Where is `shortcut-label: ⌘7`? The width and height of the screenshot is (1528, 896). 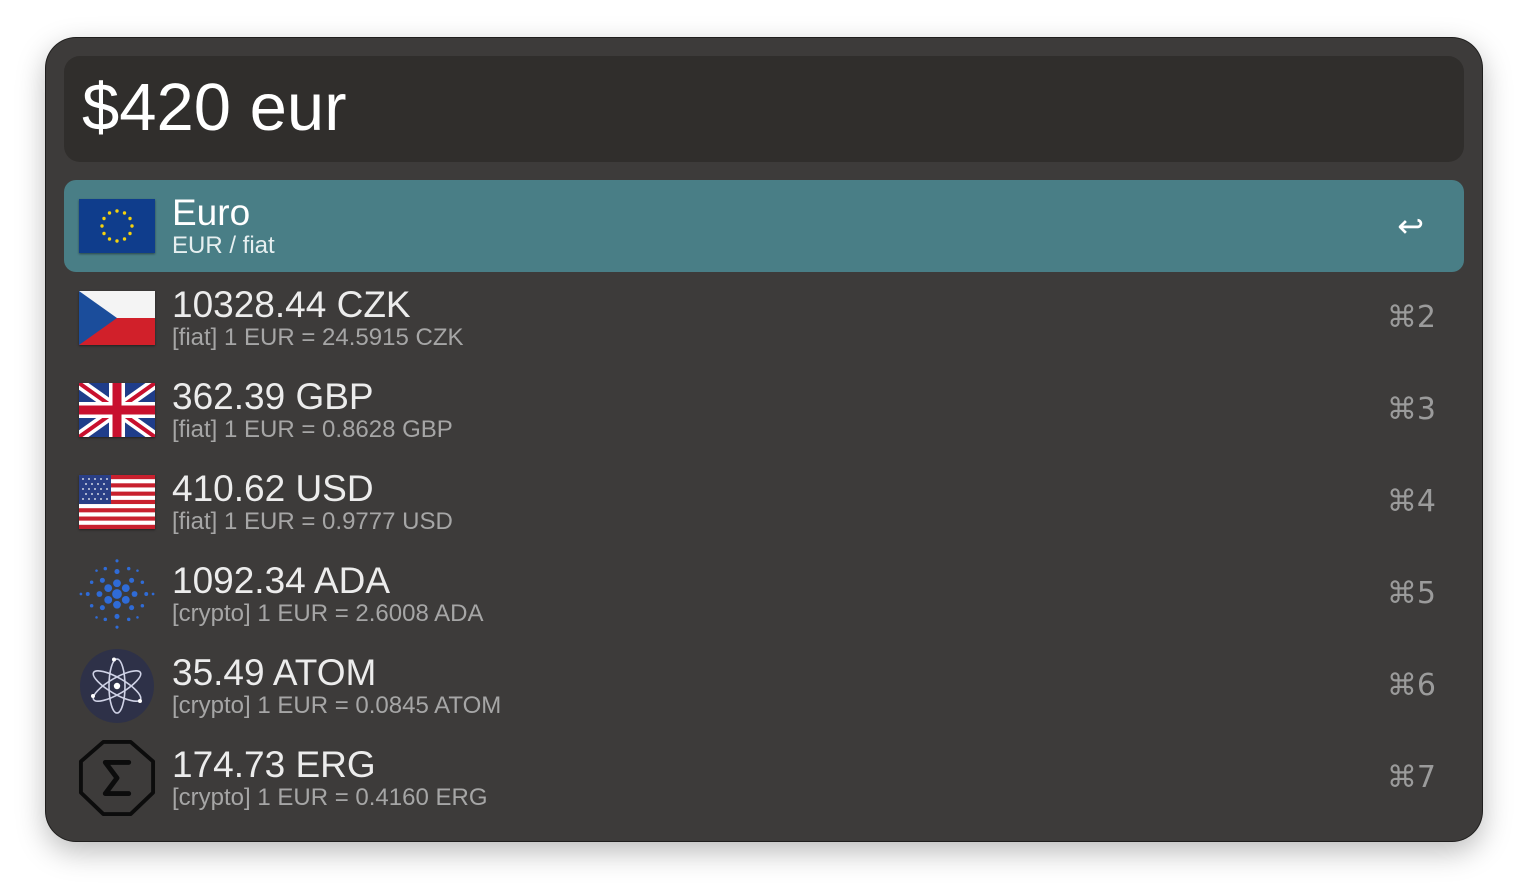
shortcut-label: ⌘7 is located at coordinates (1411, 777).